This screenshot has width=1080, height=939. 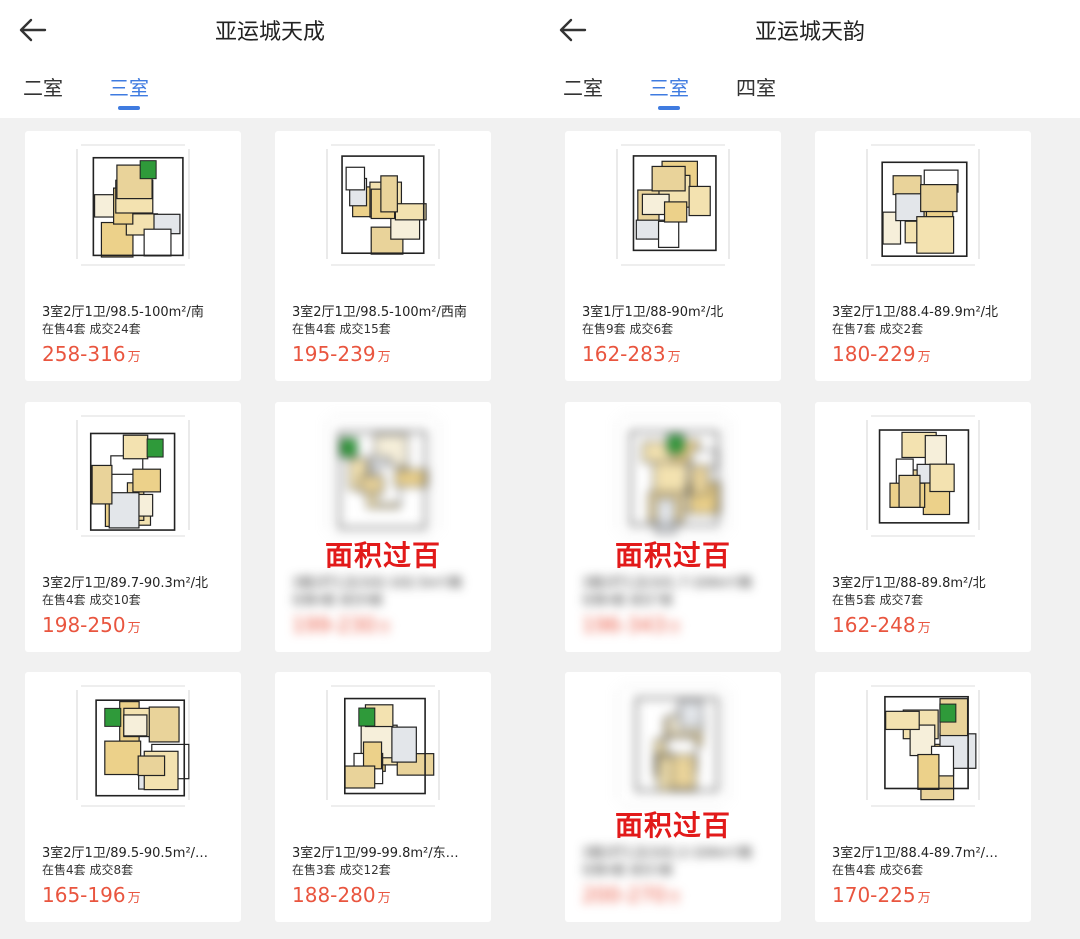 I want to click on price-range: 162-283 万, so click(x=631, y=354).